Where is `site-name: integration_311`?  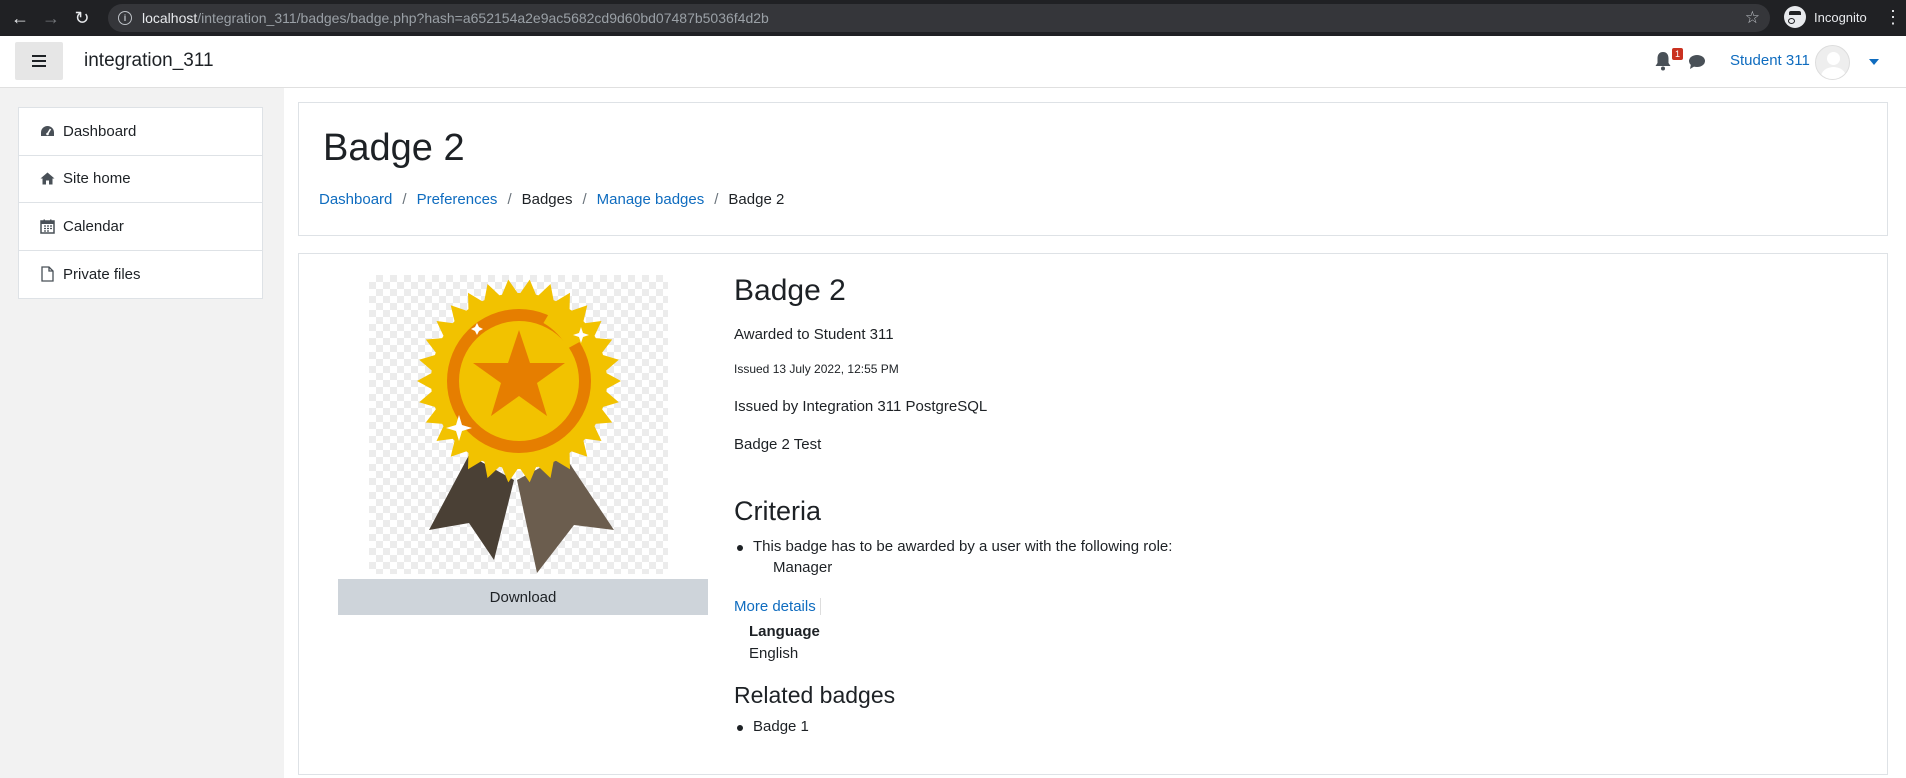
site-name: integration_311 is located at coordinates (149, 61).